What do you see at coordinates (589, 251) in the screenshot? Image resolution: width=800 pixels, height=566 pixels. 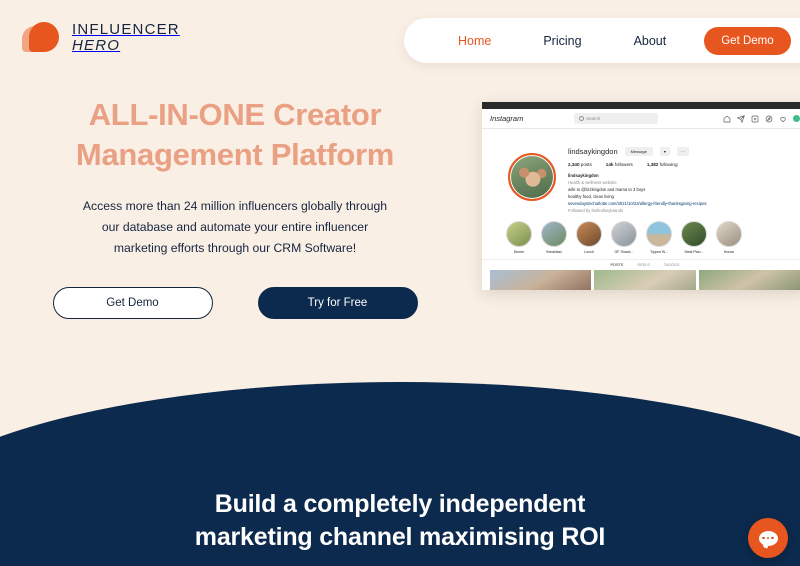 I see `highlight-label: Lunch` at bounding box center [589, 251].